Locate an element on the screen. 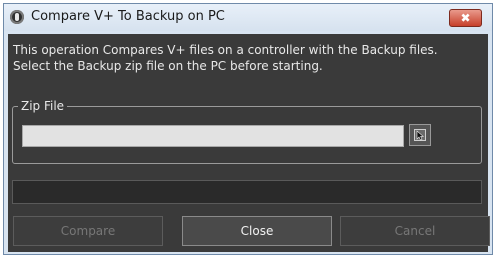  progress-bar is located at coordinates (247, 192).